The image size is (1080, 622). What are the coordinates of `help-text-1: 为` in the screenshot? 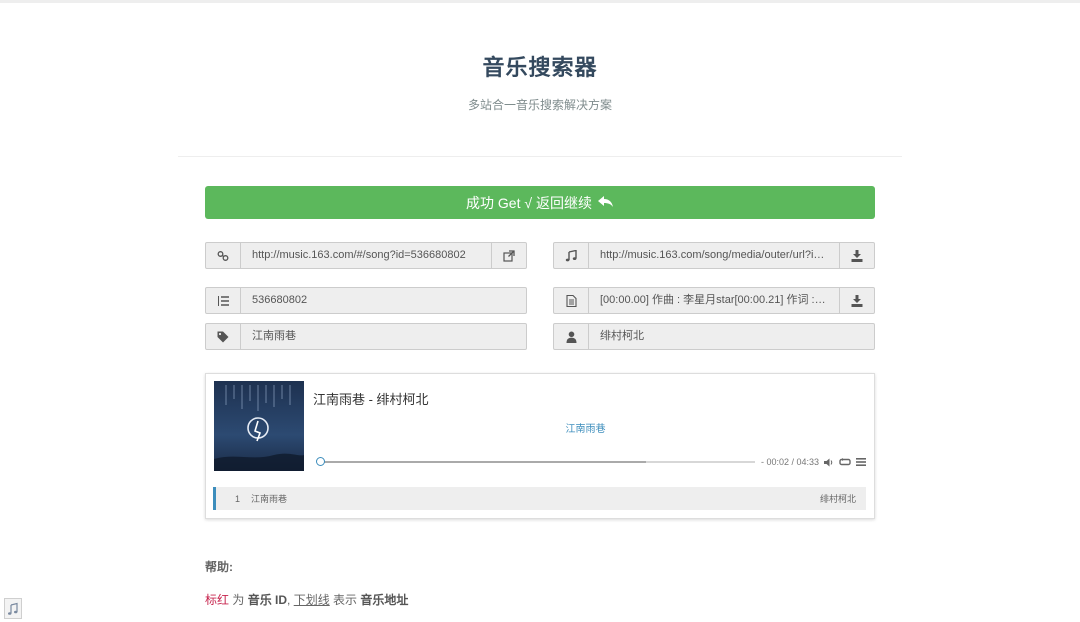 It's located at (238, 600).